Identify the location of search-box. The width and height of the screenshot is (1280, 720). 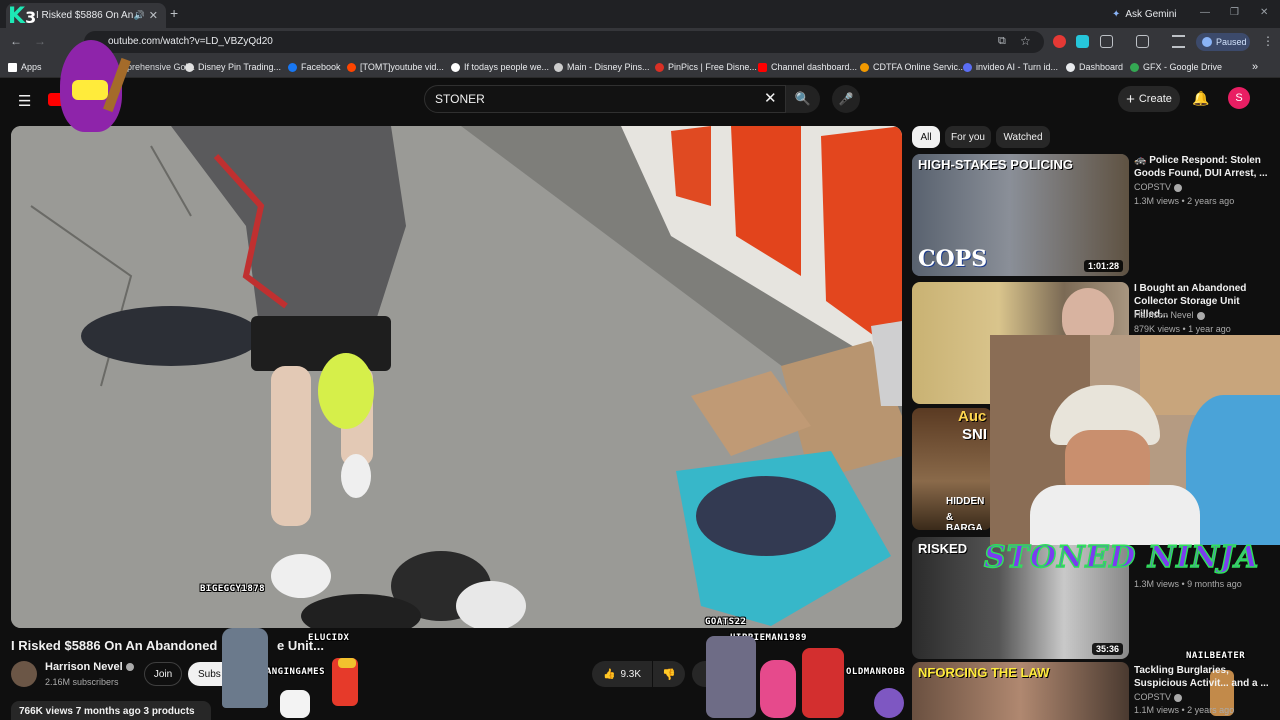
(605, 99).